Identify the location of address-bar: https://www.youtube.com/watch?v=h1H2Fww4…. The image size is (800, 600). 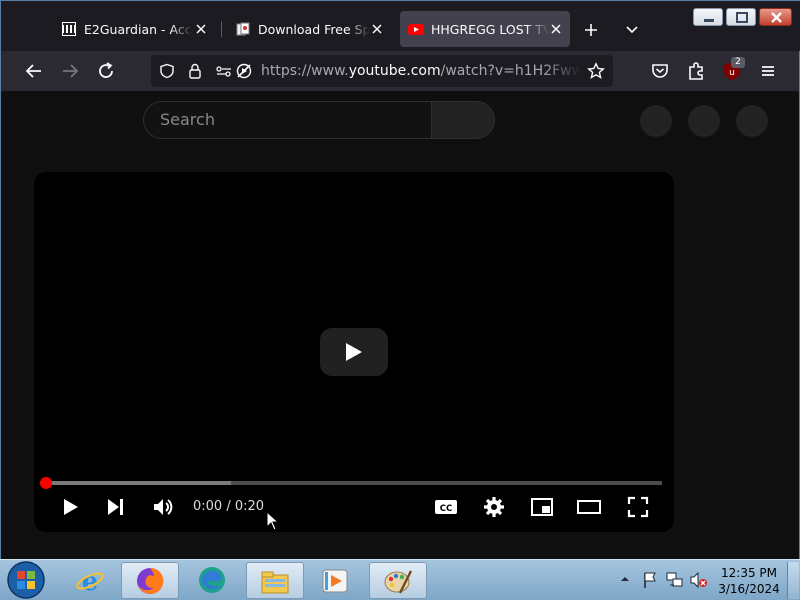
(382, 71).